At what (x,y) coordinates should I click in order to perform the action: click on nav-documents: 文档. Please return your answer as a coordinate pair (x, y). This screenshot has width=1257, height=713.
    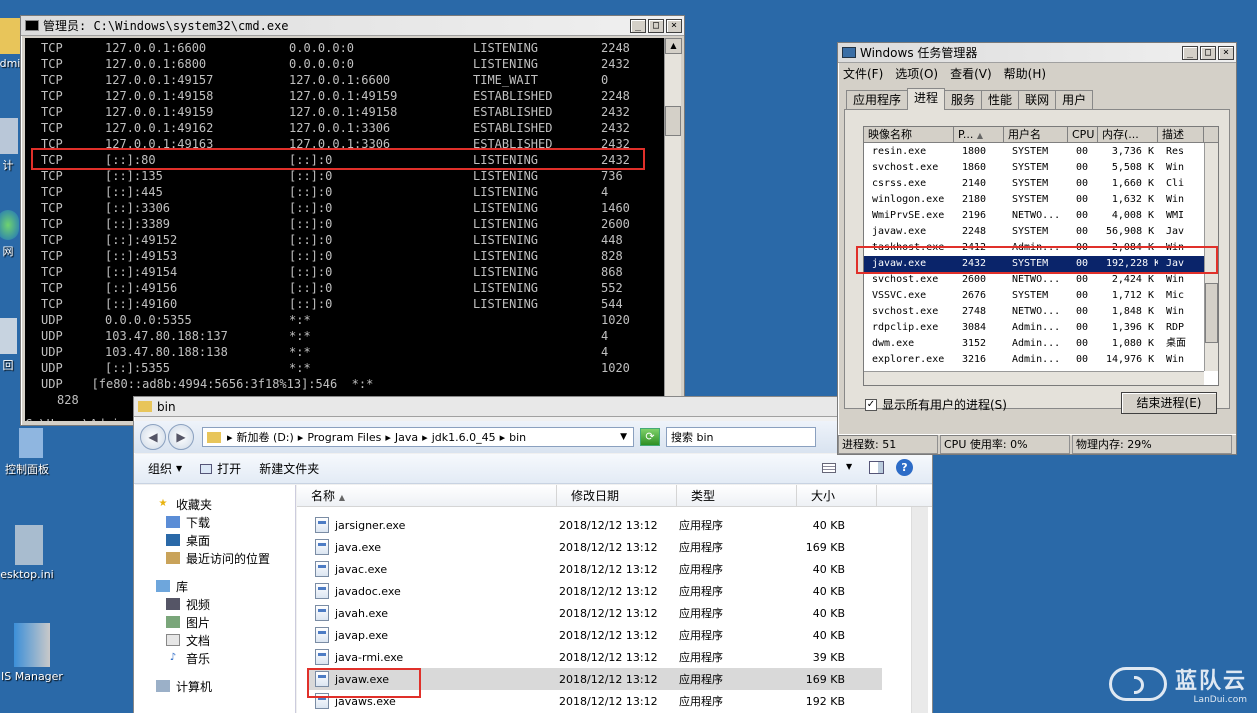
    Looking at the image, I should click on (214, 640).